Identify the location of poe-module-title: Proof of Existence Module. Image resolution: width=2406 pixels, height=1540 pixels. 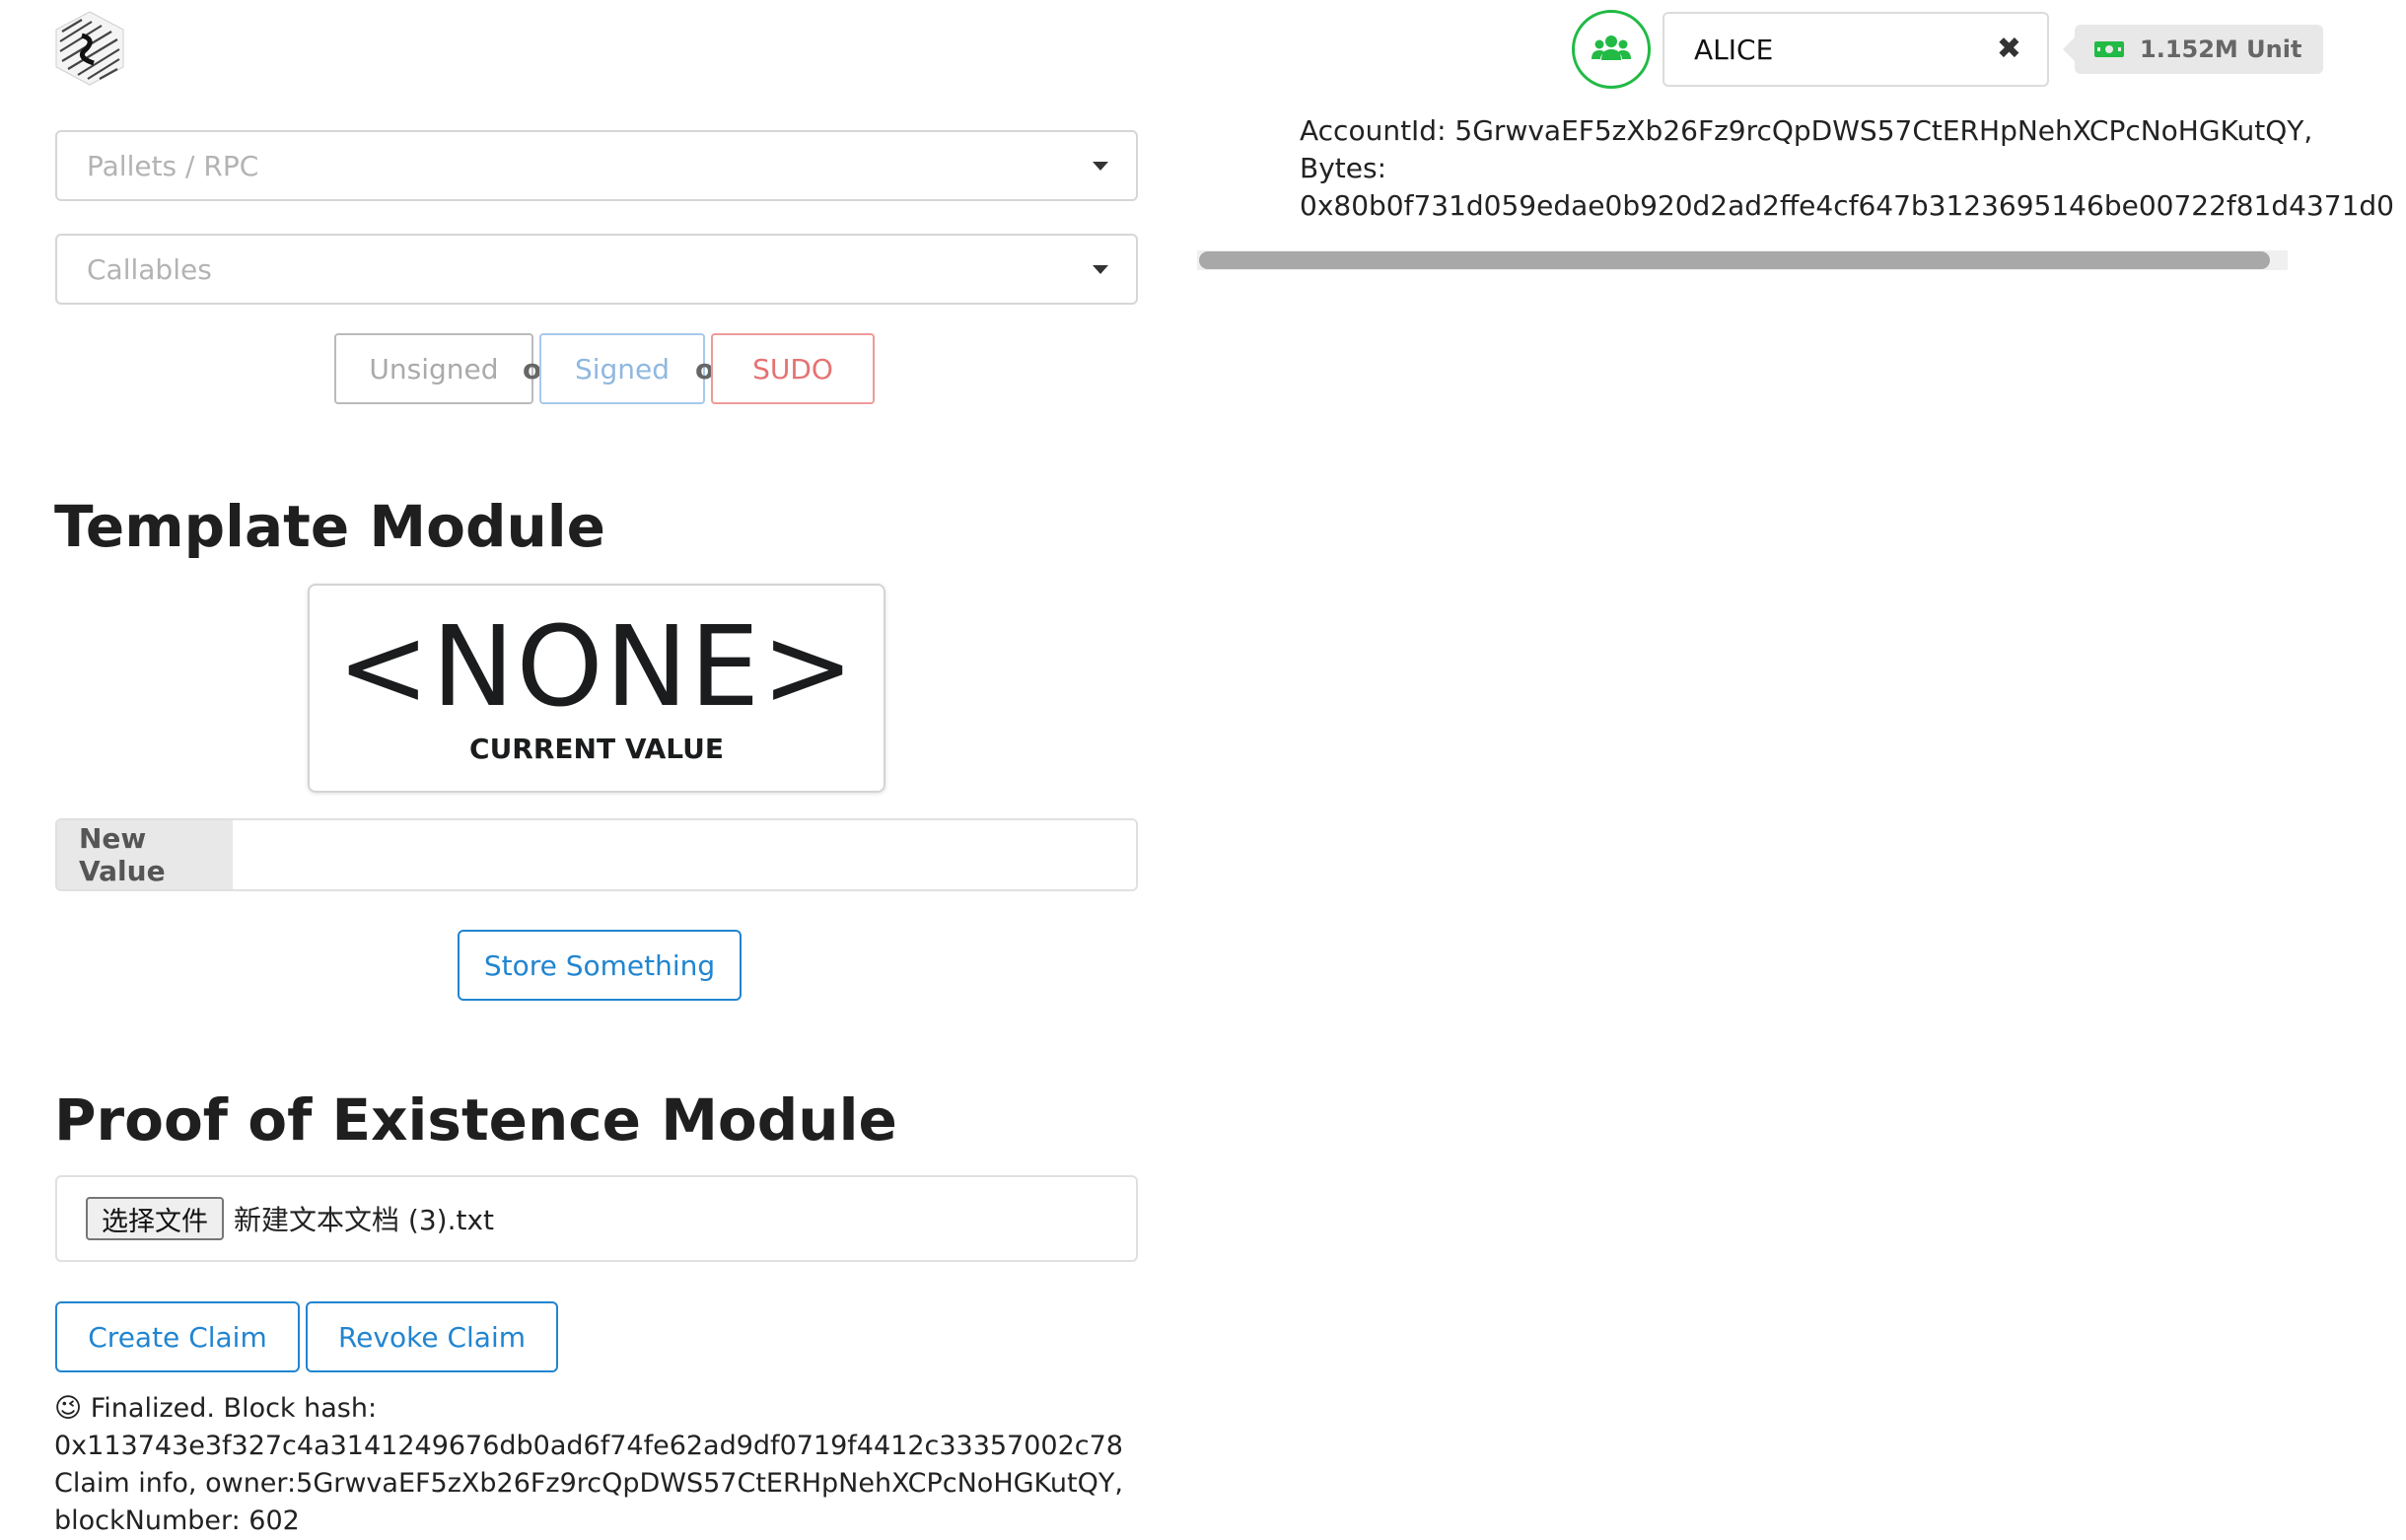
(475, 1120).